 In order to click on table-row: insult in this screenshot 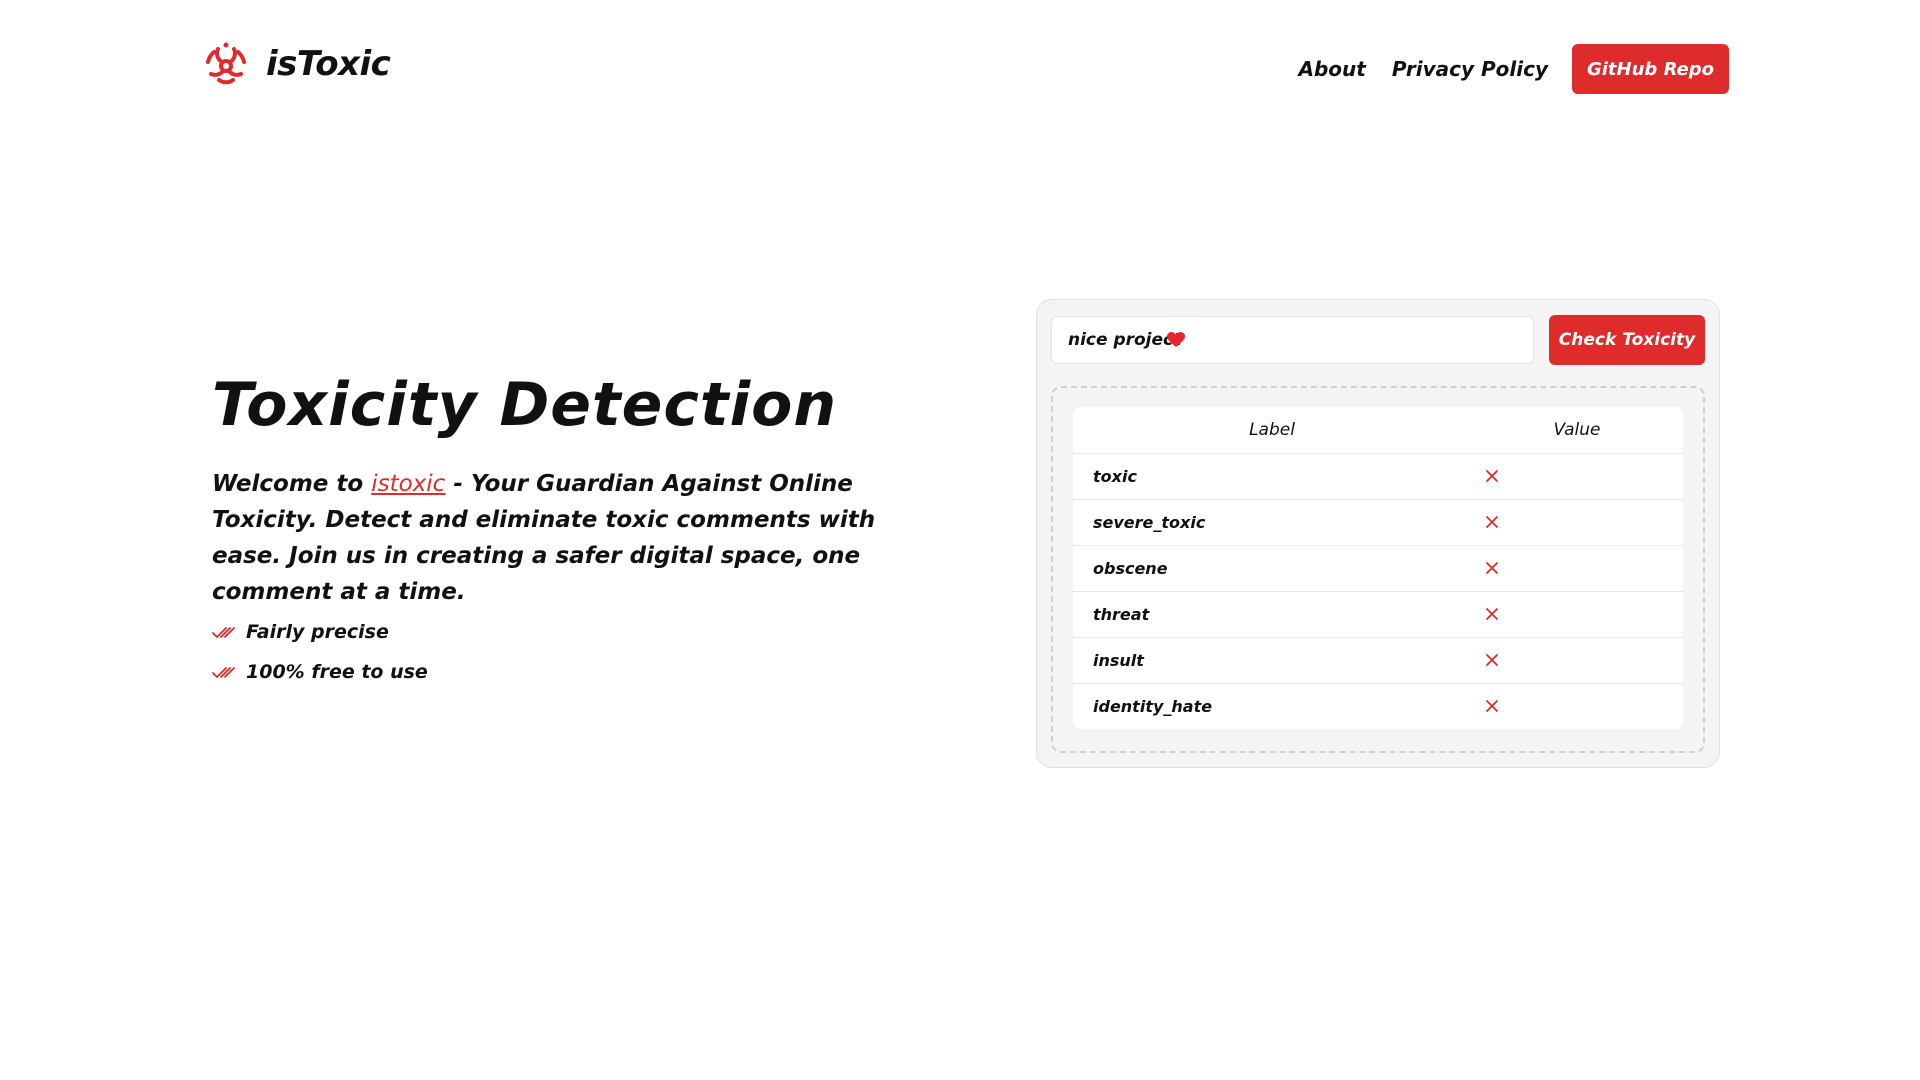, I will do `click(1378, 660)`.